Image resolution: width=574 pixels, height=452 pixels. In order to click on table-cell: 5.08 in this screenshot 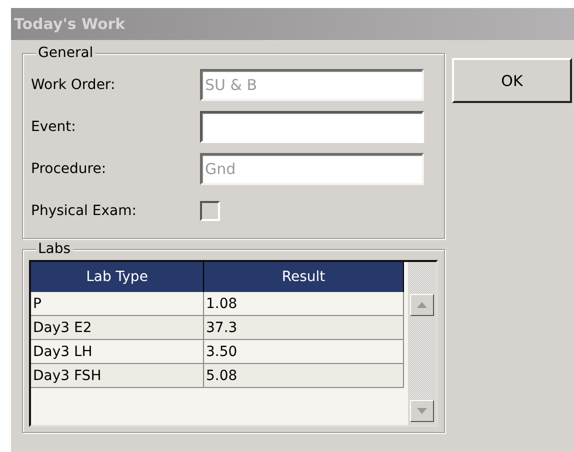, I will do `click(304, 376)`.